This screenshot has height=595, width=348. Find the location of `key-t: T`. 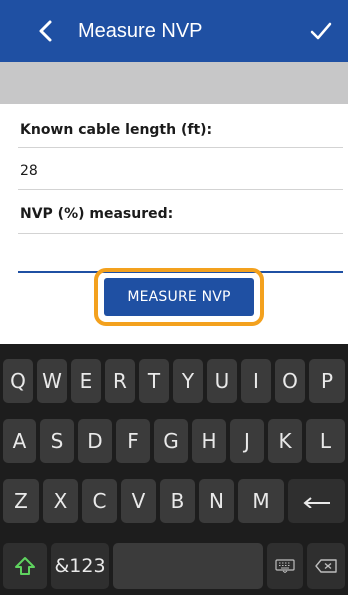

key-t: T is located at coordinates (154, 381).